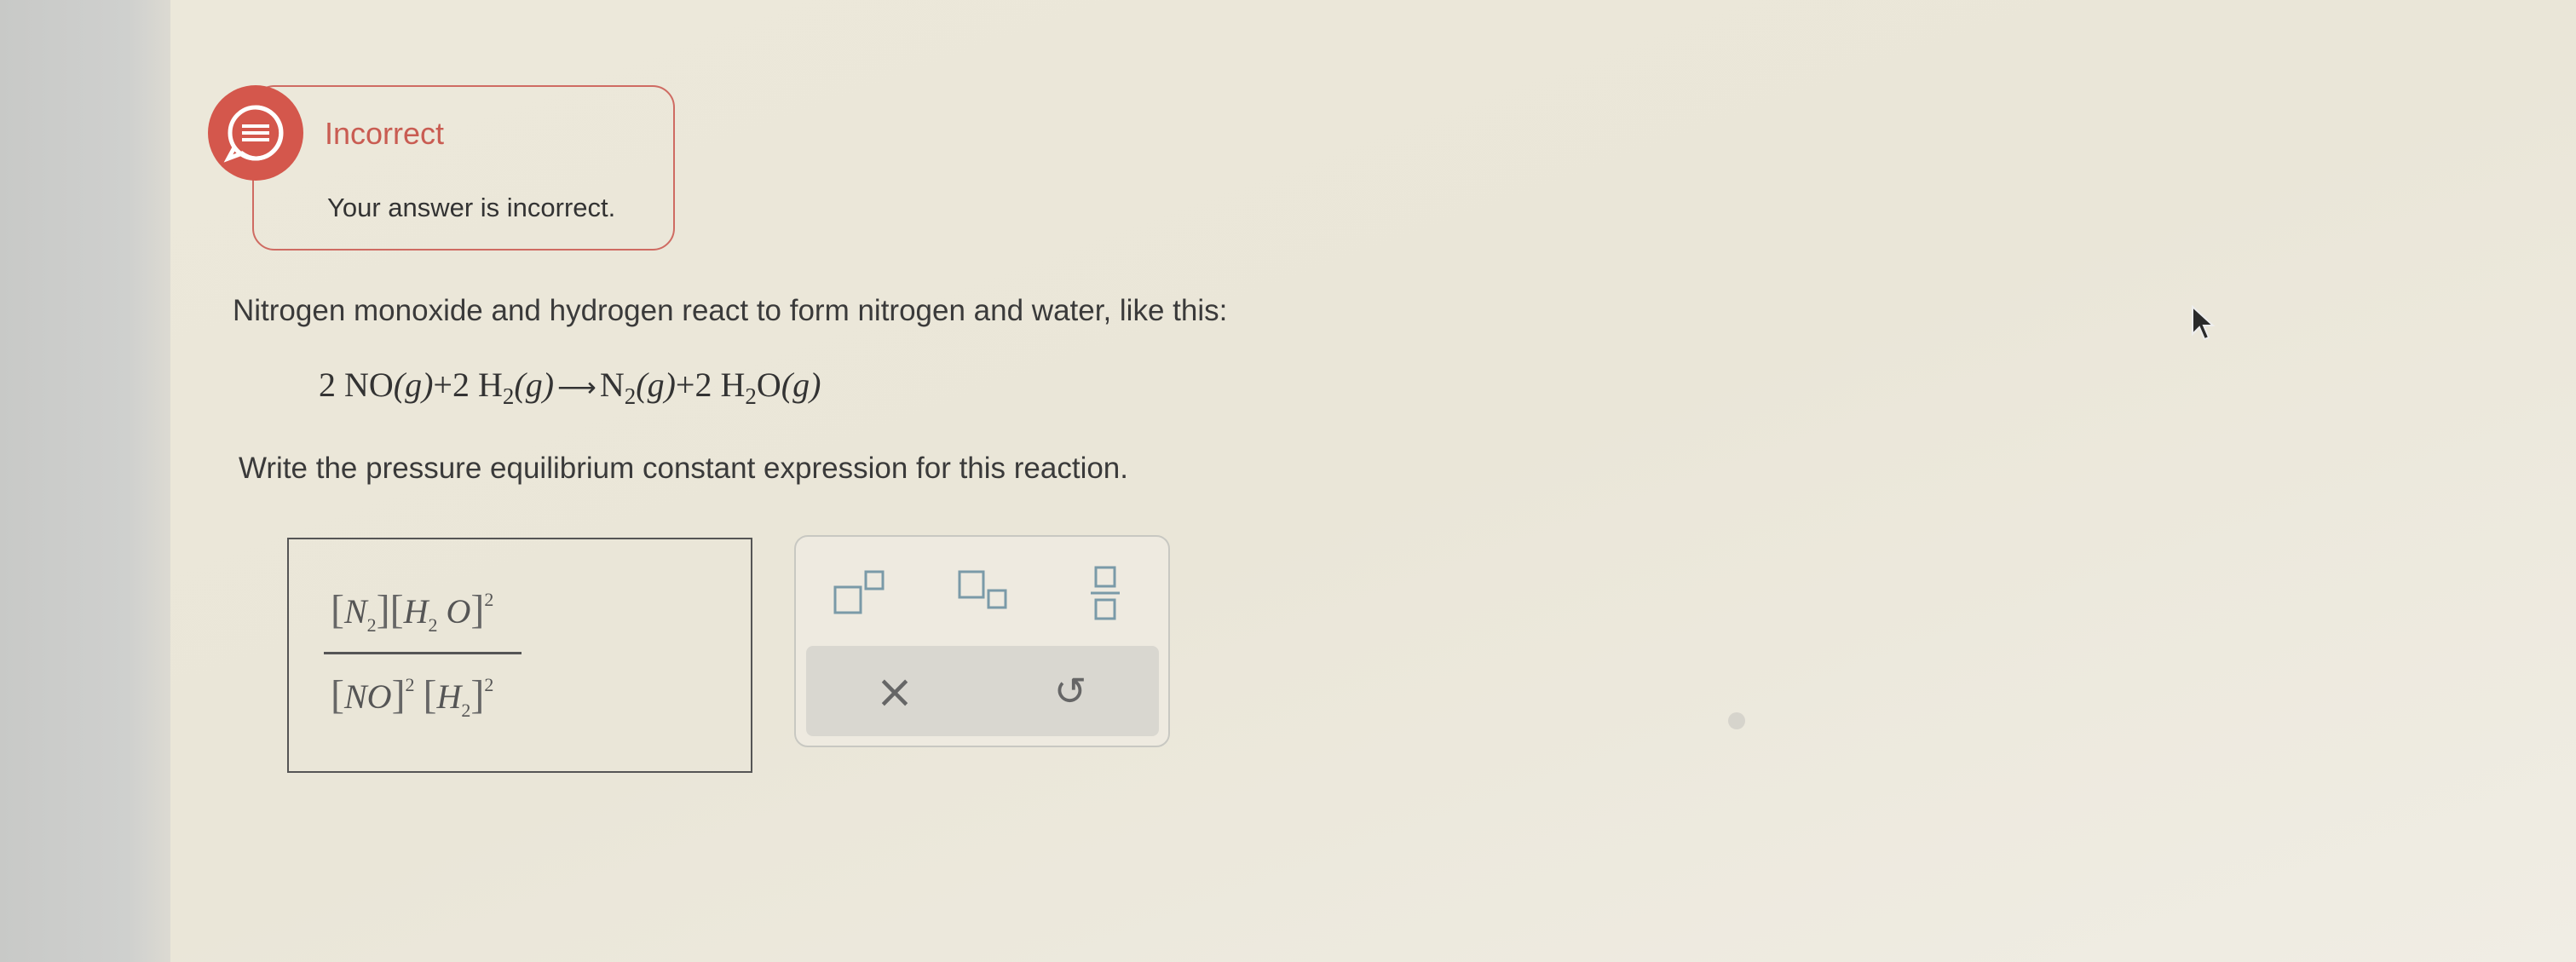 The width and height of the screenshot is (2576, 962). What do you see at coordinates (519, 655) in the screenshot?
I see `answer-input-box` at bounding box center [519, 655].